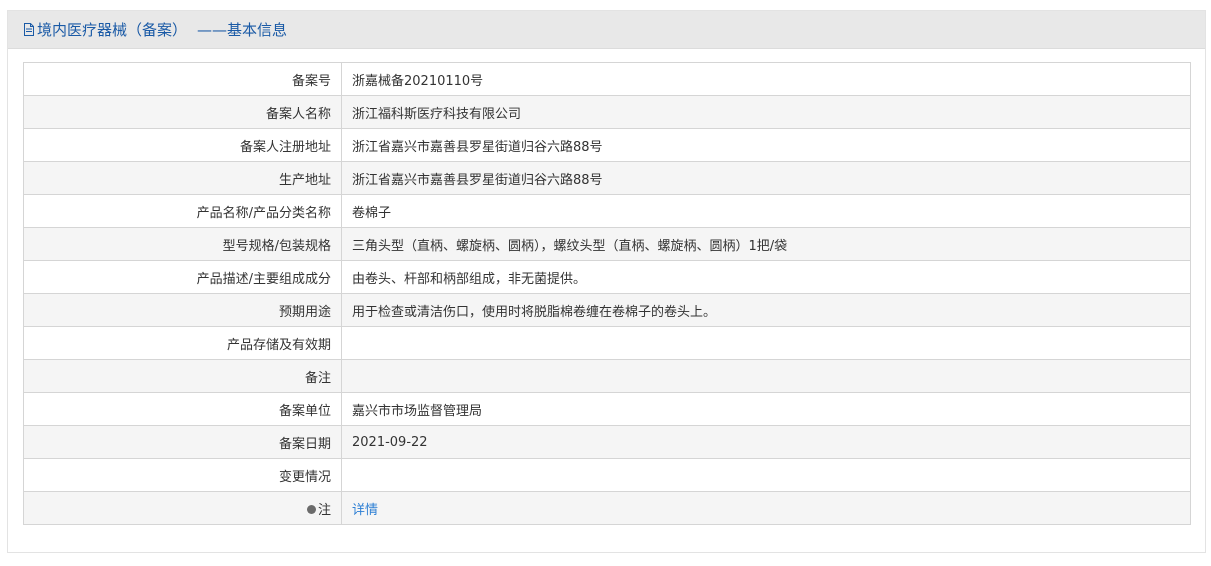  I want to click on row-label: 备案单位, so click(182, 409).